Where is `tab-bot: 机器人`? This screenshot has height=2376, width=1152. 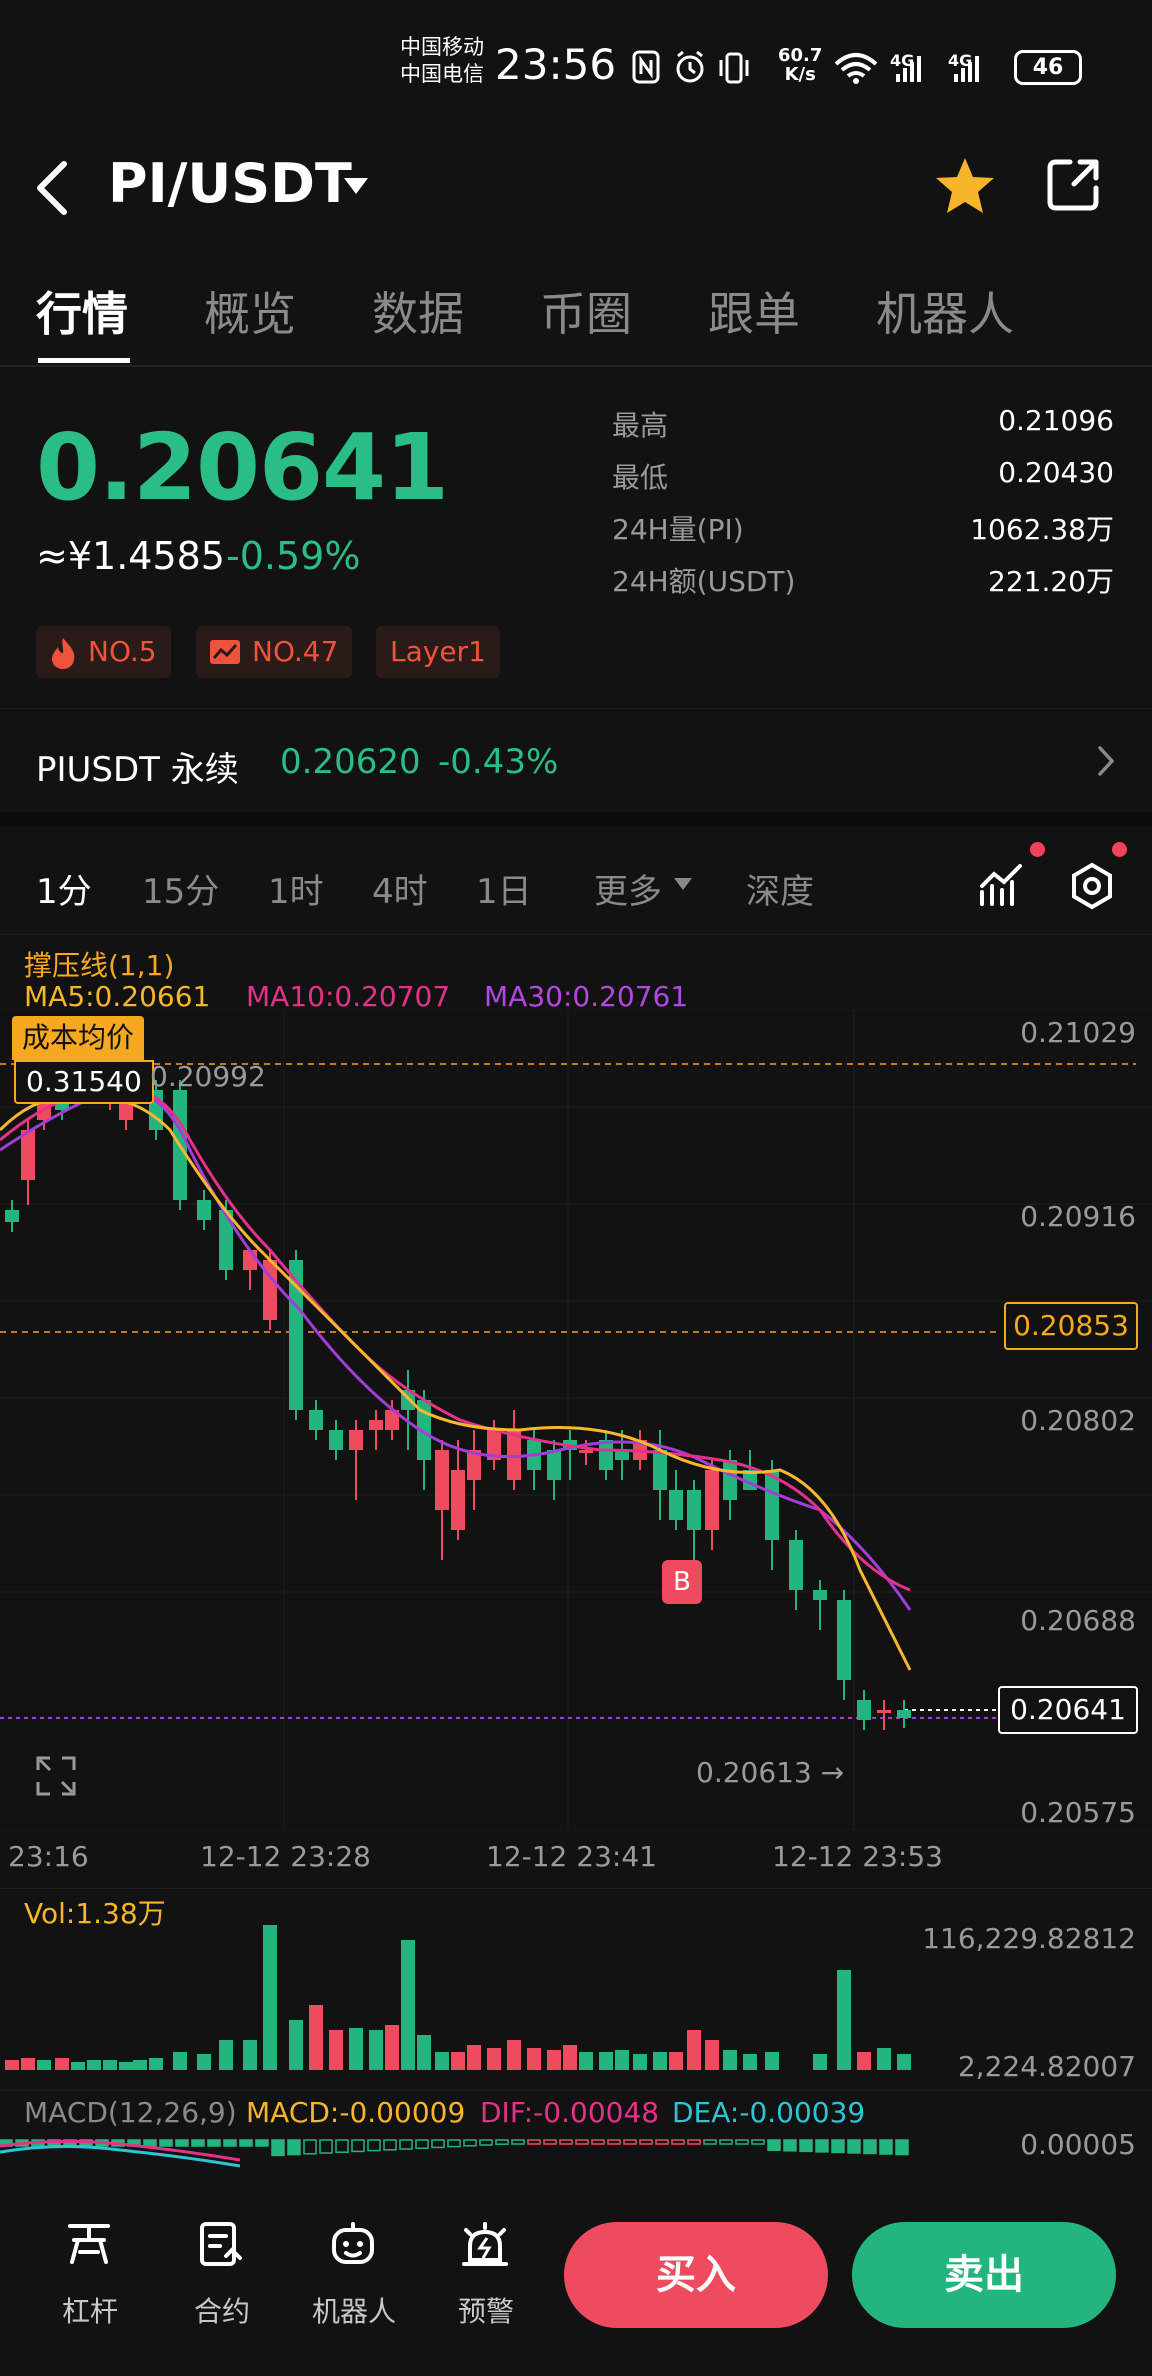
tab-bot: 机器人 is located at coordinates (945, 311).